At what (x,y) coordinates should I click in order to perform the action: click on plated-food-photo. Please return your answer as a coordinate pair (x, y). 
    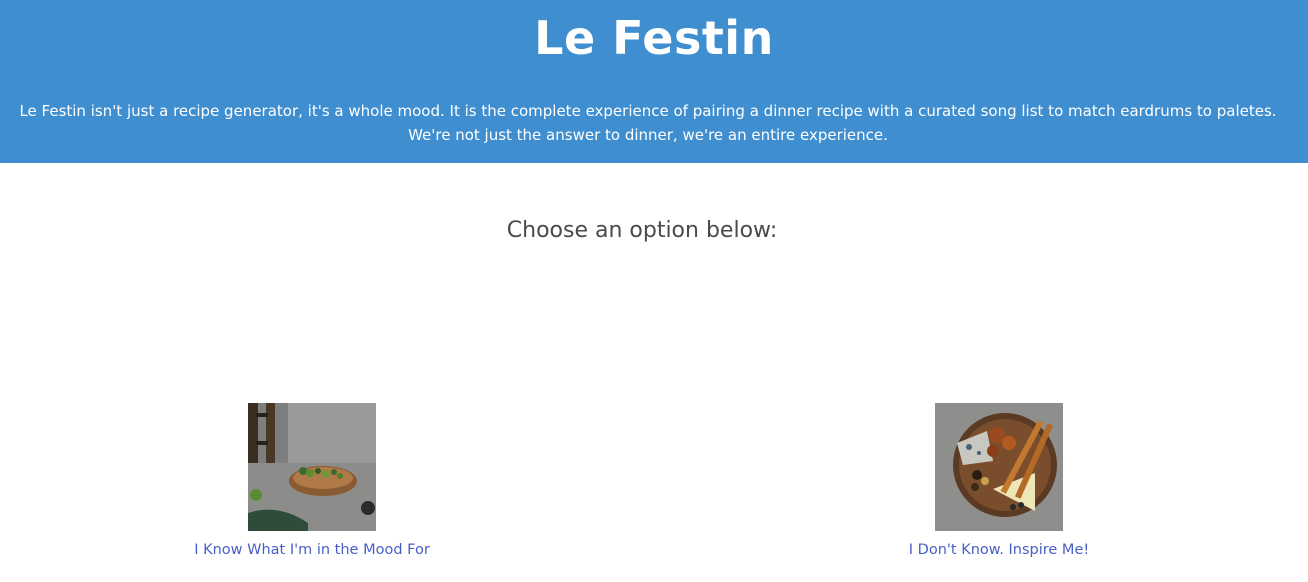
    Looking at the image, I should click on (312, 467).